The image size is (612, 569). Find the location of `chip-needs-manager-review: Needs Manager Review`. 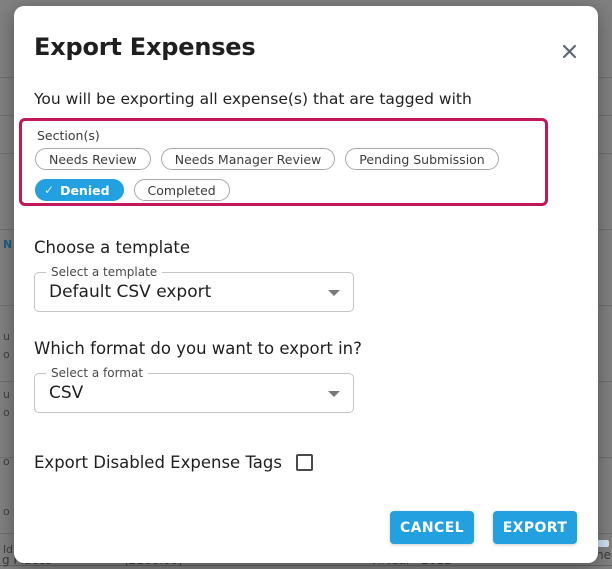

chip-needs-manager-review: Needs Manager Review is located at coordinates (248, 159).